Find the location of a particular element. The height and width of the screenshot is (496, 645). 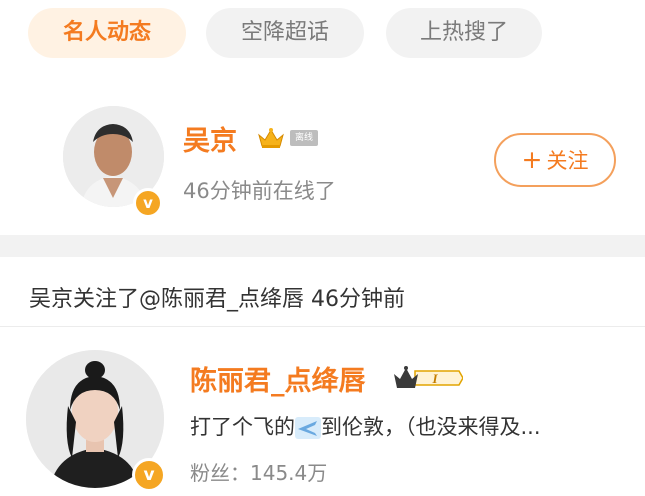

offline-badge: 离线 is located at coordinates (304, 138).